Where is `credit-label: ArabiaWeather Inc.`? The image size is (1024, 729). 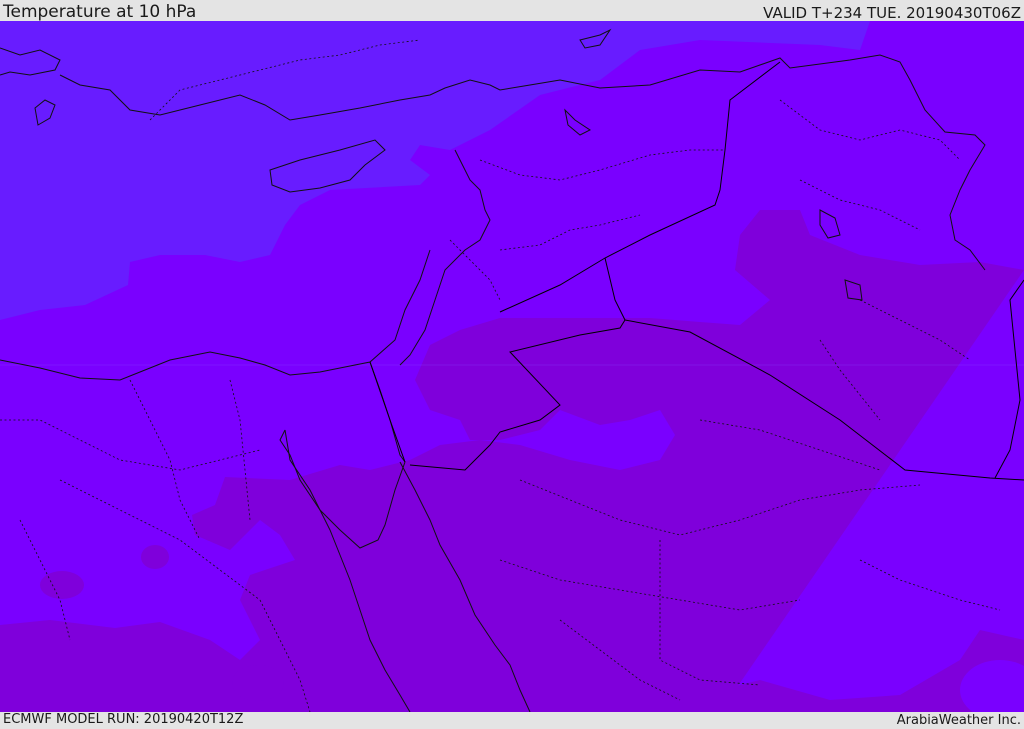 credit-label: ArabiaWeather Inc. is located at coordinates (958, 720).